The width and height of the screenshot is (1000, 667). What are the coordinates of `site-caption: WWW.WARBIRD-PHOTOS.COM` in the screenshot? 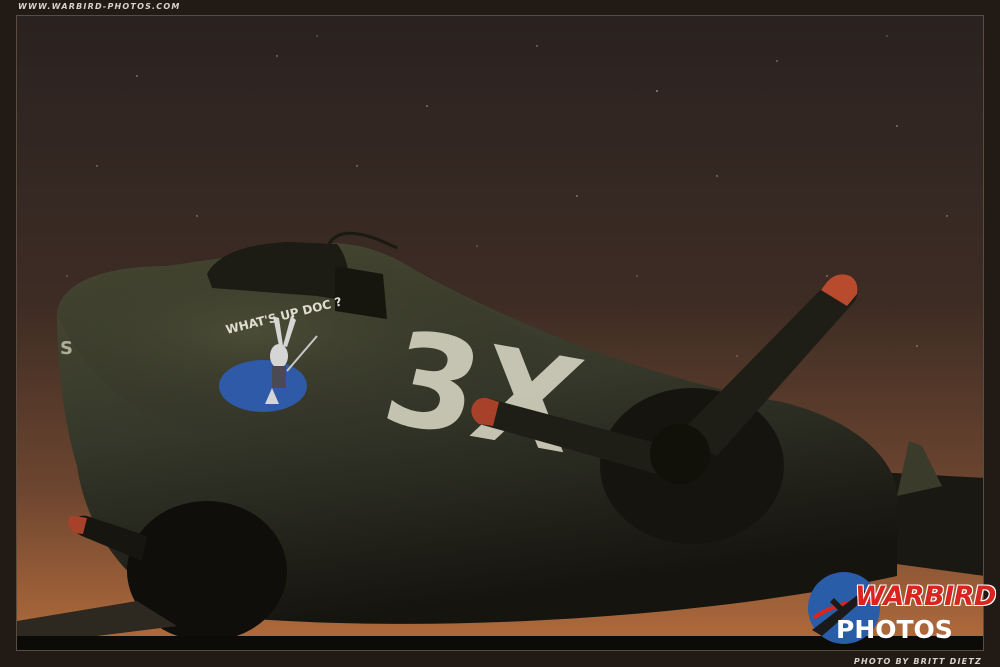 It's located at (99, 6).